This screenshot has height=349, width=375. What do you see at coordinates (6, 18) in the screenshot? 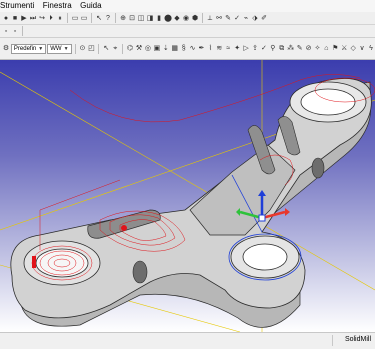
I see `record-macro-icon: ●` at bounding box center [6, 18].